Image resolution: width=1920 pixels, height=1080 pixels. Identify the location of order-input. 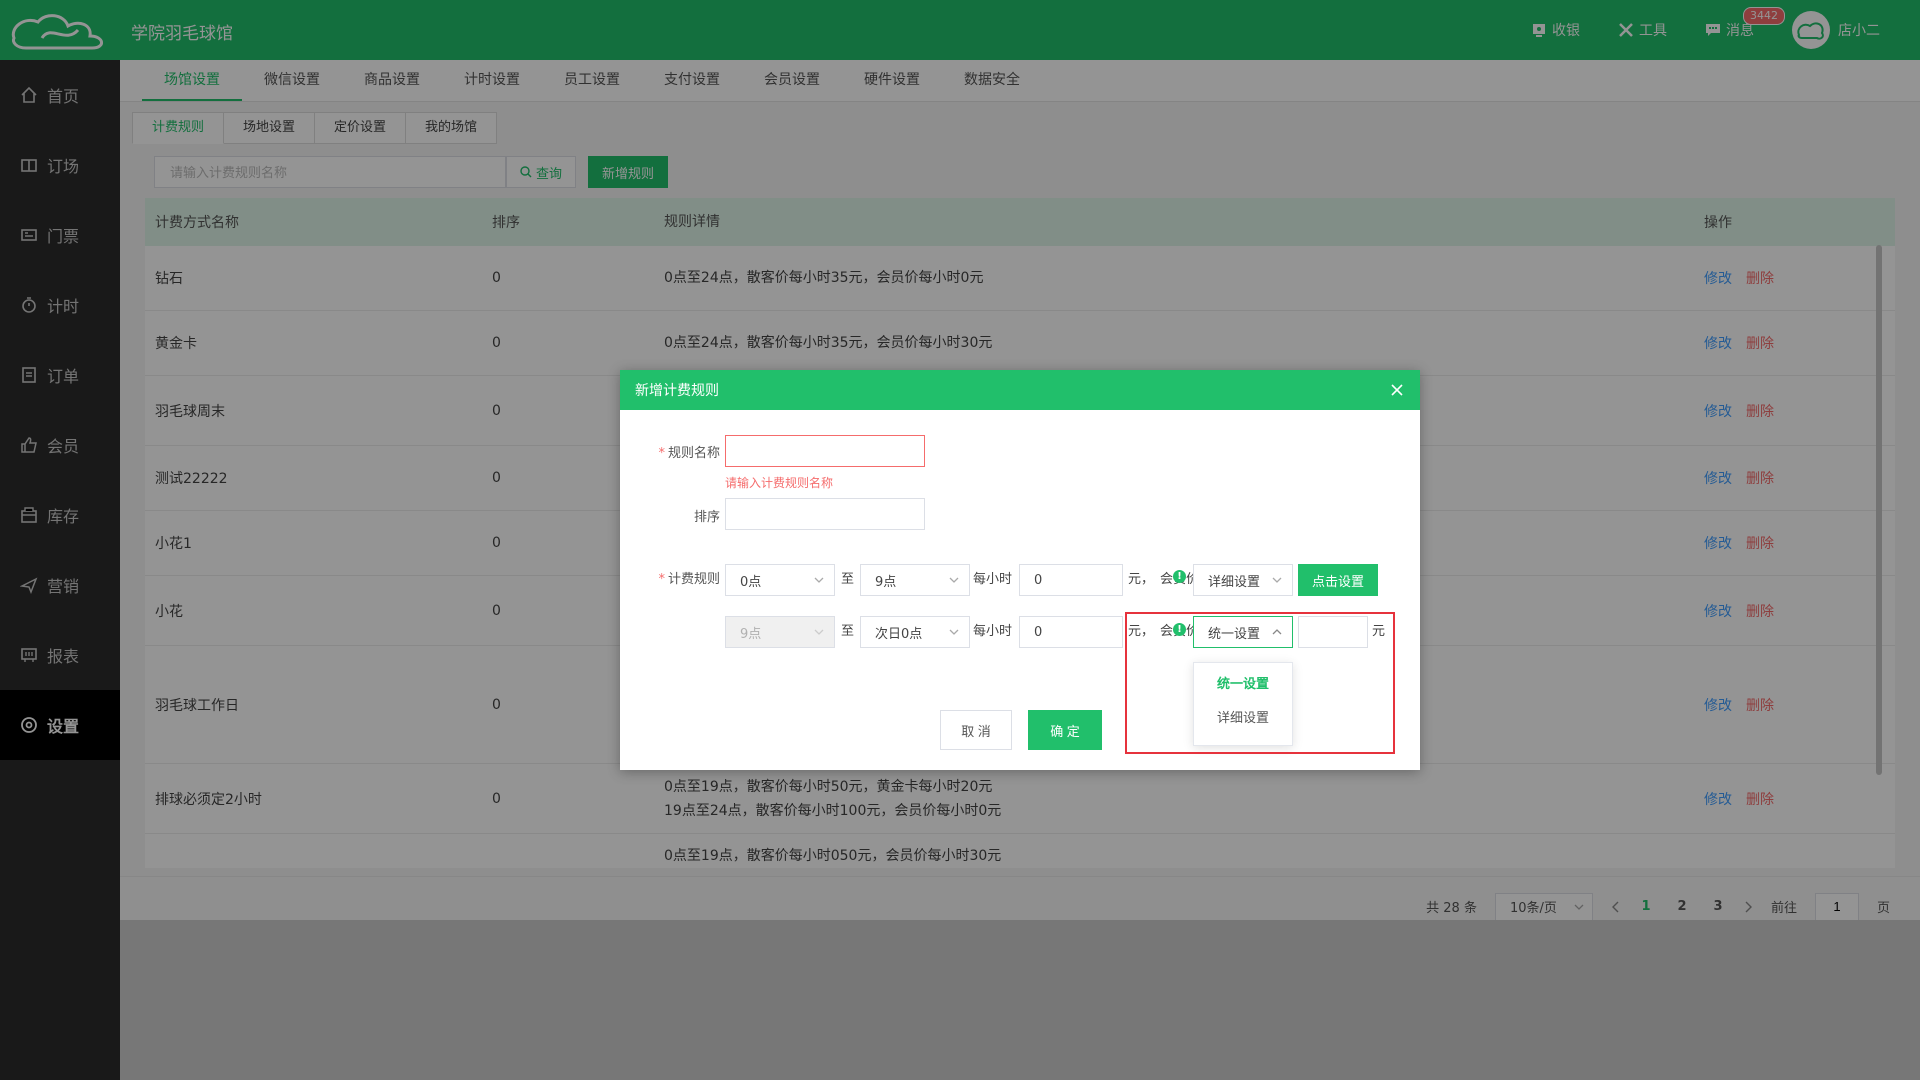
(825, 514).